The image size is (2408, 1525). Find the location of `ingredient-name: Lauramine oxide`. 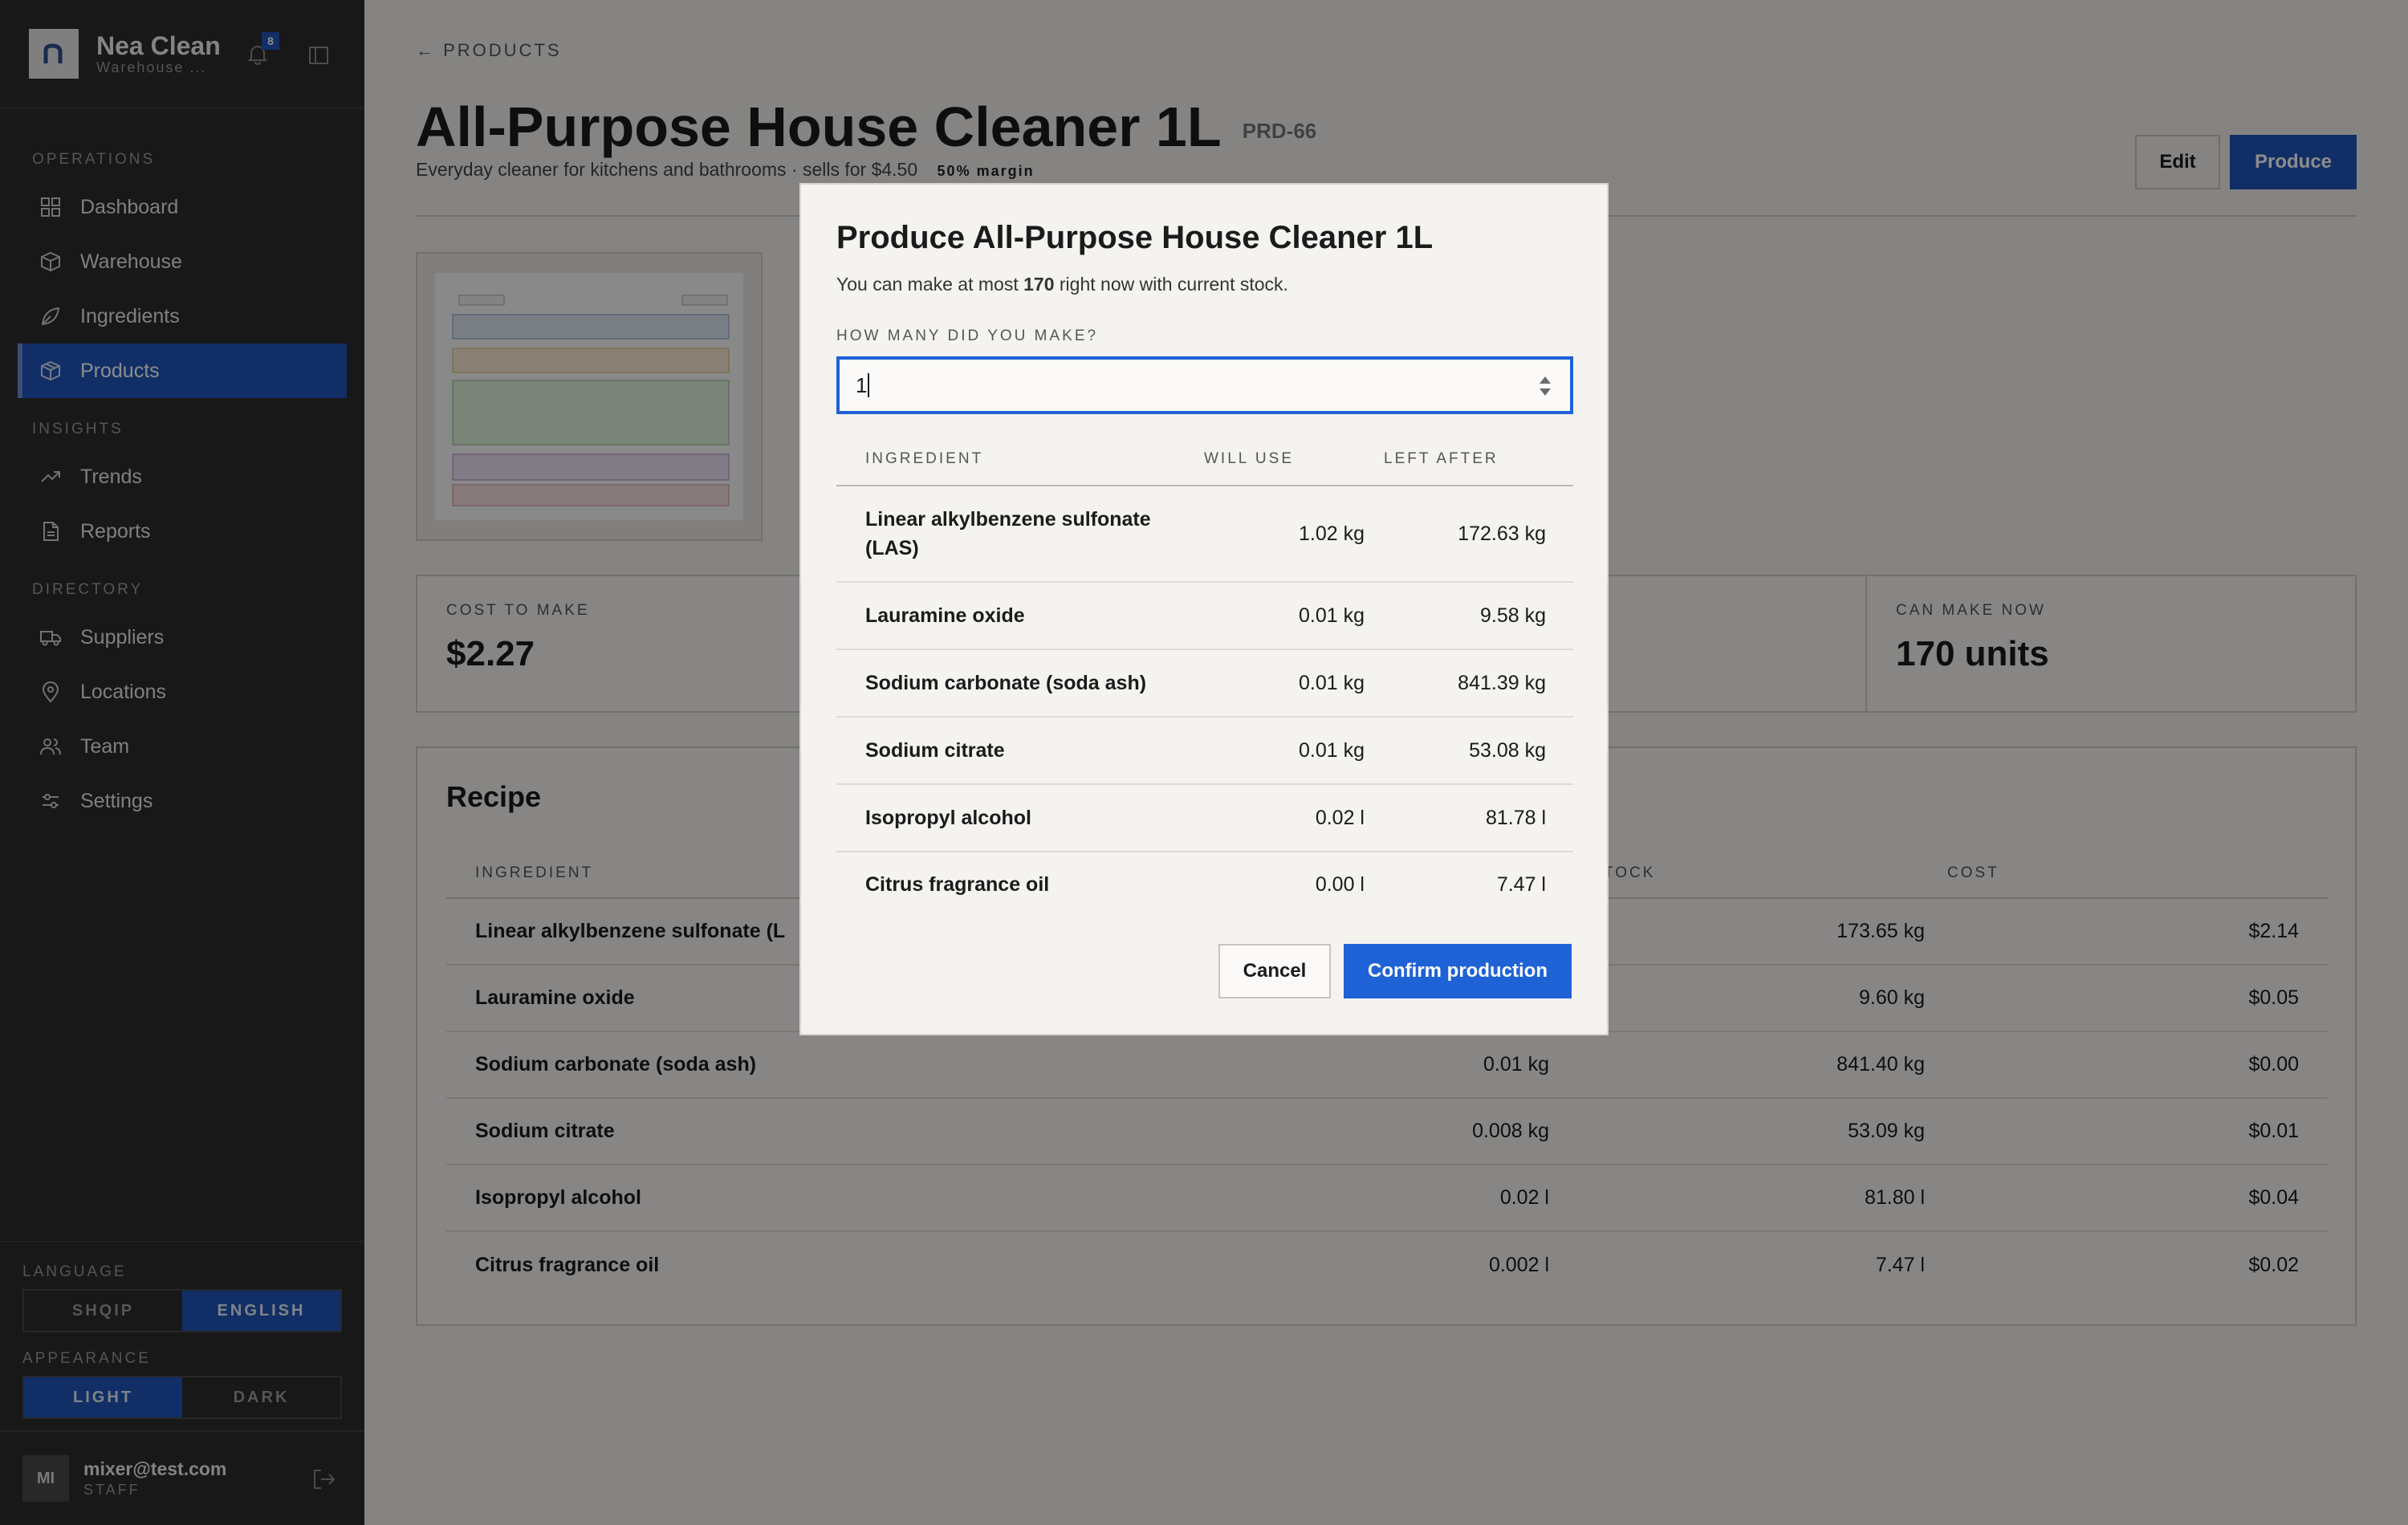

ingredient-name: Lauramine oxide is located at coordinates (945, 616).